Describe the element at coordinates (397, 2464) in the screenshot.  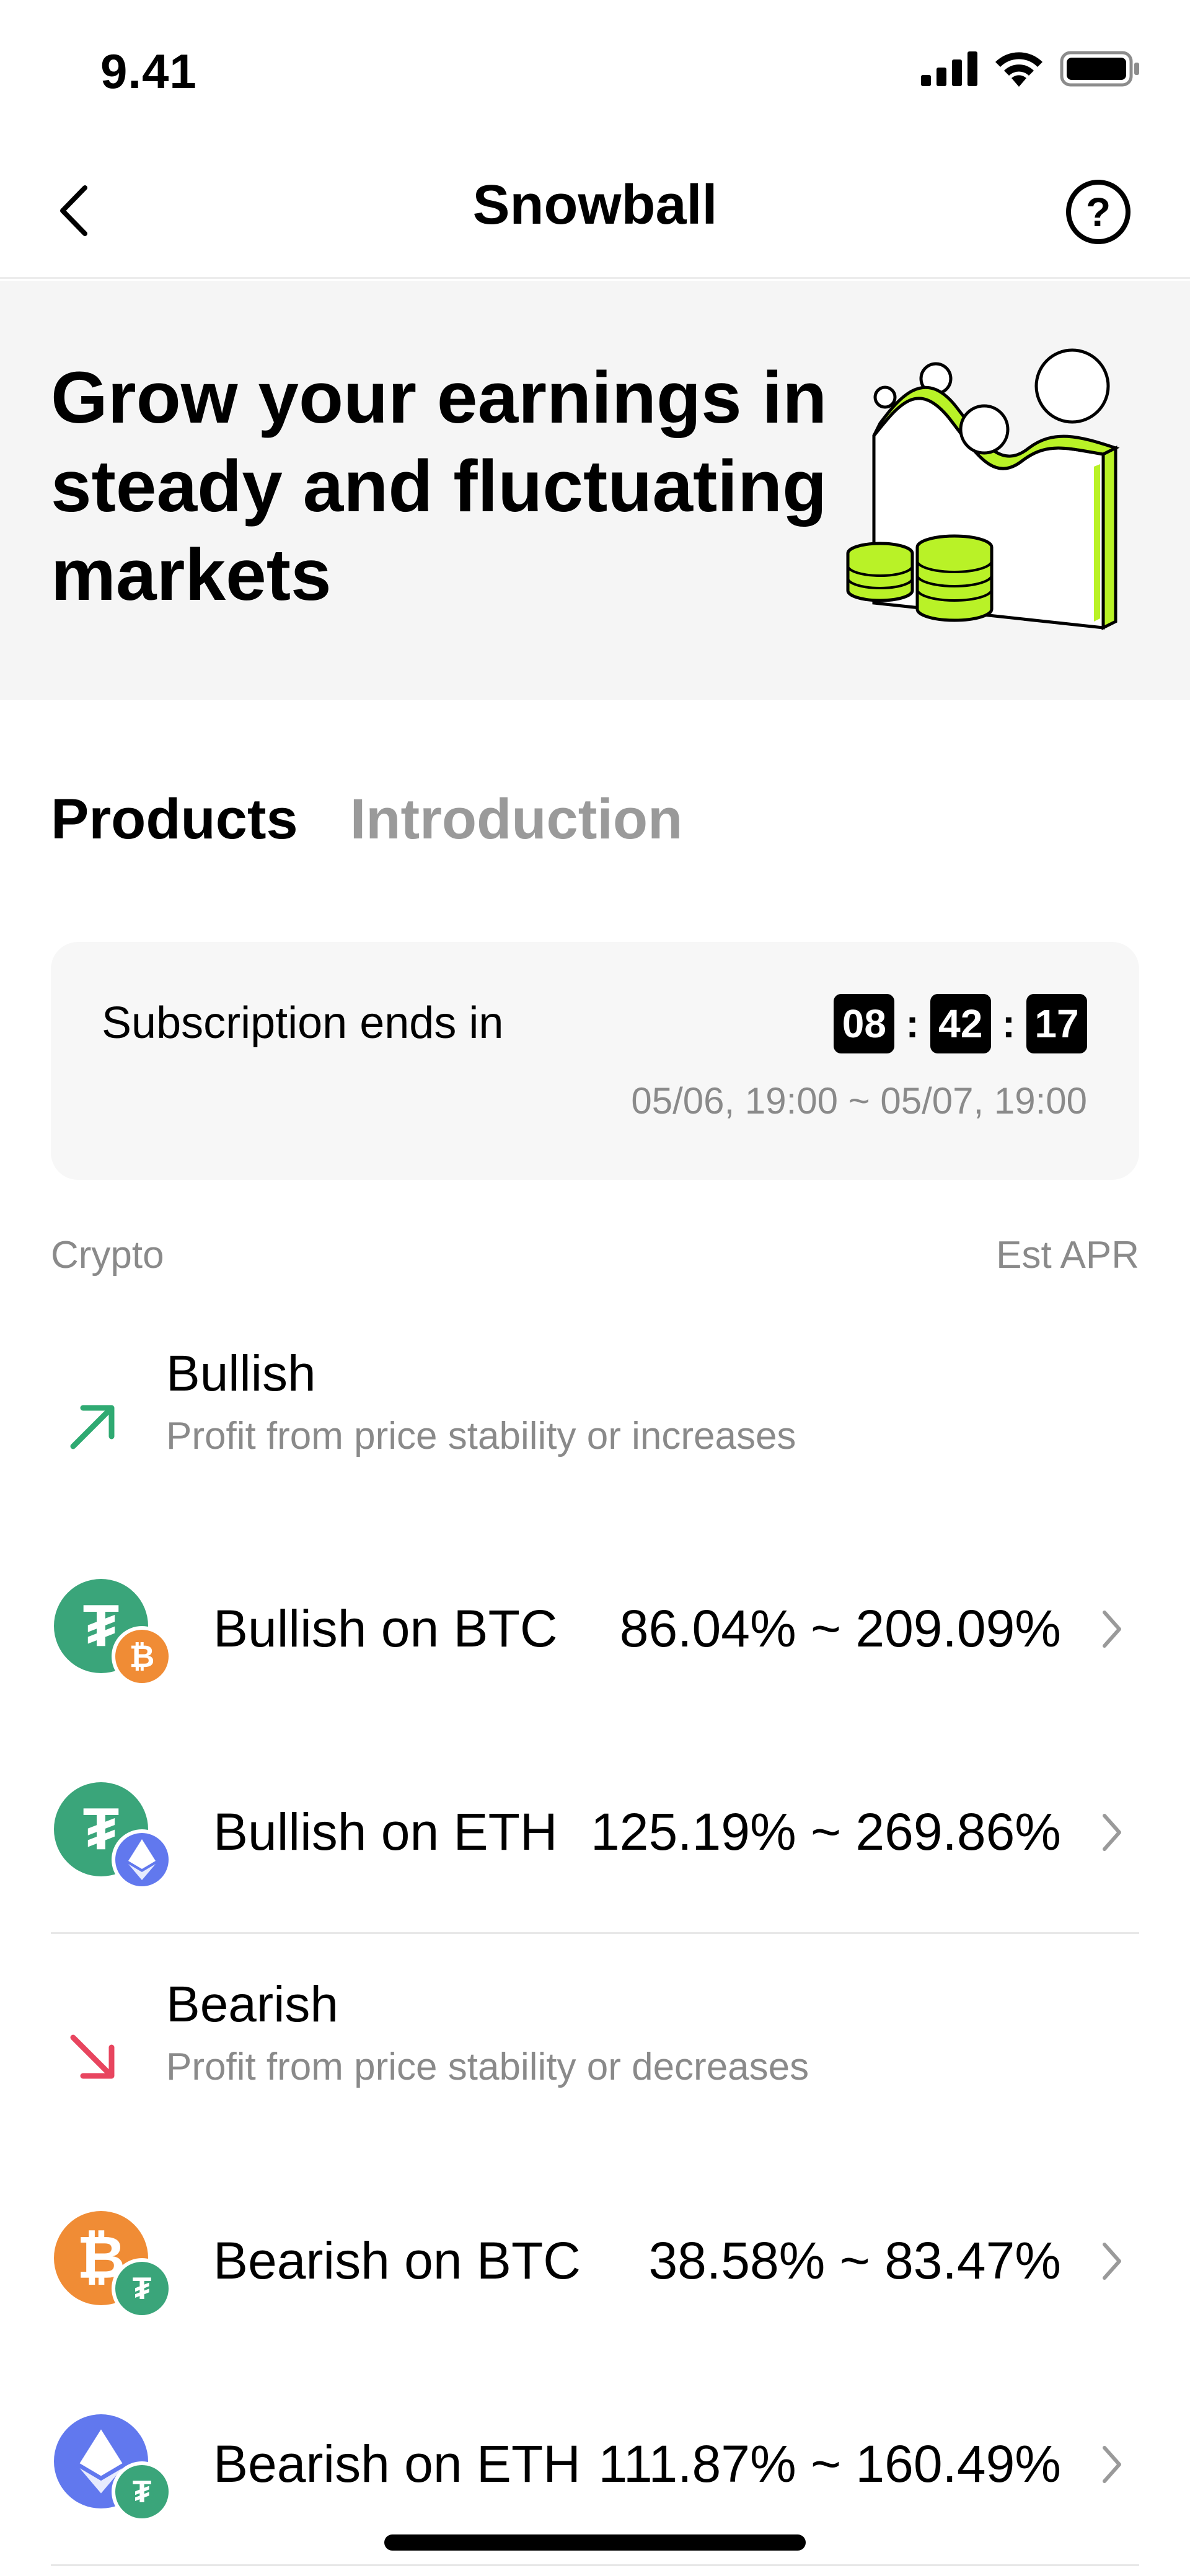
I see `product-name: Bearish on ETH` at that location.